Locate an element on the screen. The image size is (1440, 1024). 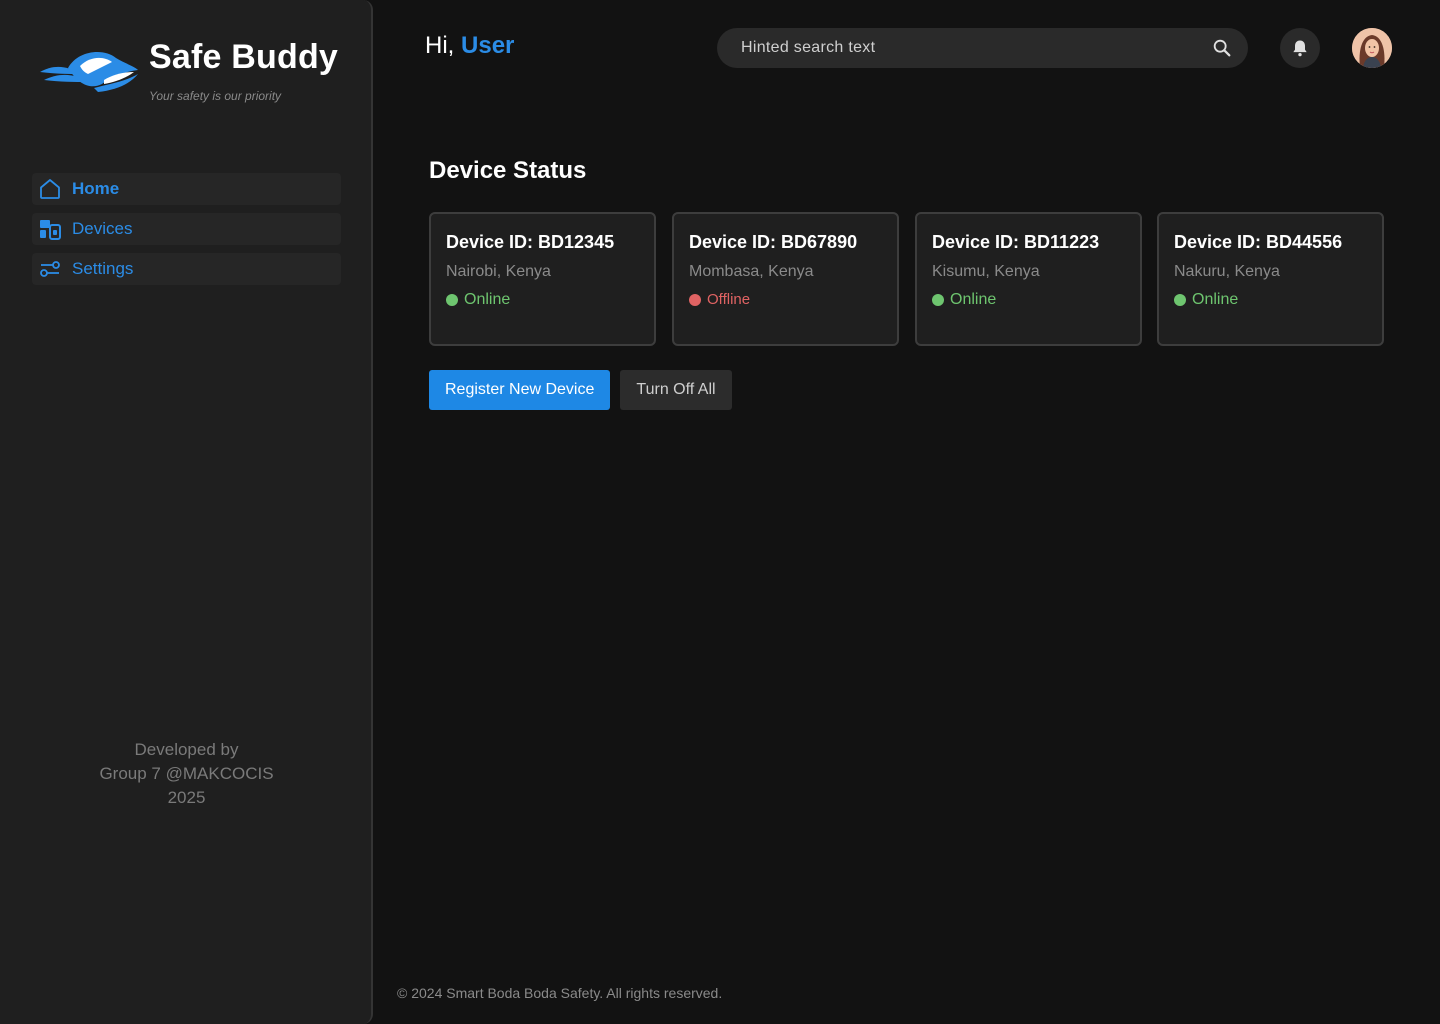
device-location: Nairobi, Kenya is located at coordinates (498, 271).